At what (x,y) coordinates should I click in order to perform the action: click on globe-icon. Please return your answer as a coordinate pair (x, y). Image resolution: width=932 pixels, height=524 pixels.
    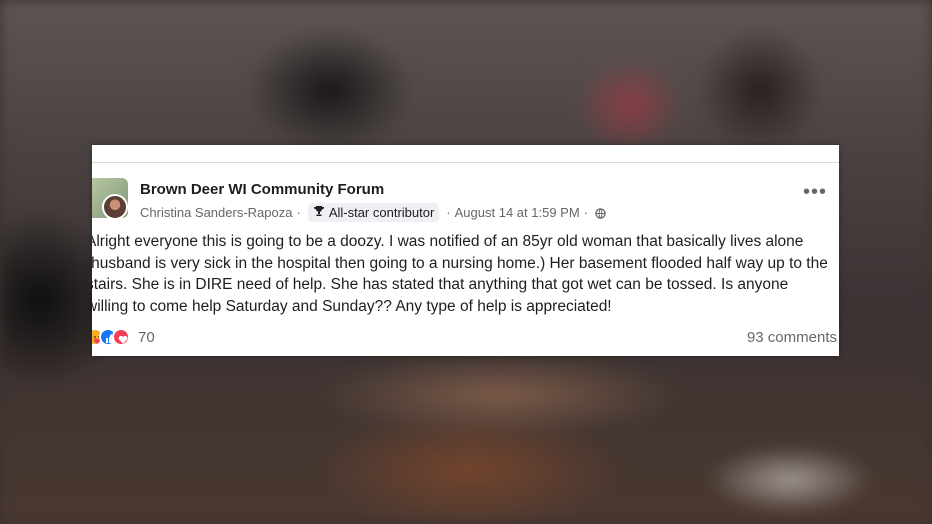
    Looking at the image, I should click on (600, 213).